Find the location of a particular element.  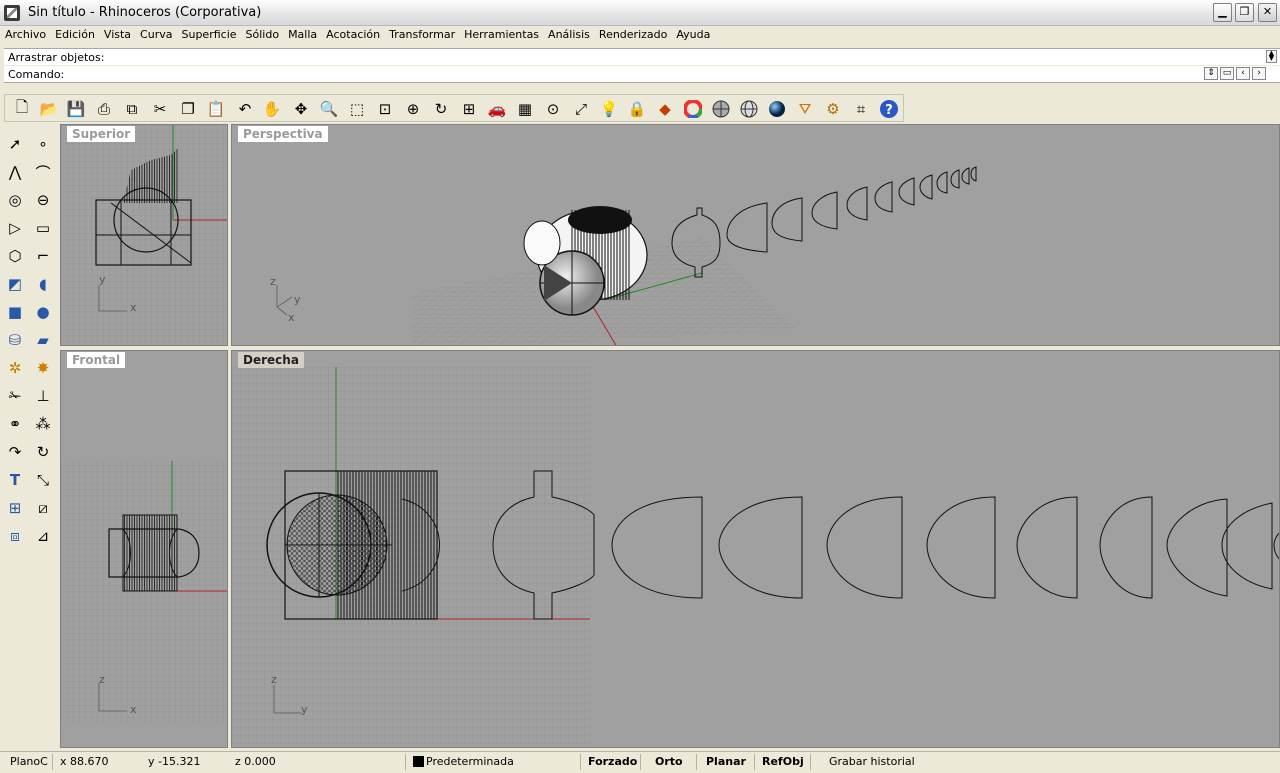

layer-color-swatch is located at coordinates (418, 761).